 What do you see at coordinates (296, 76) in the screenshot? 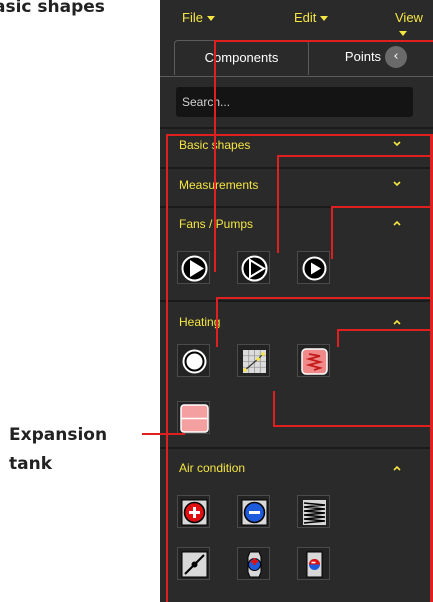
I see `tab-divider` at bounding box center [296, 76].